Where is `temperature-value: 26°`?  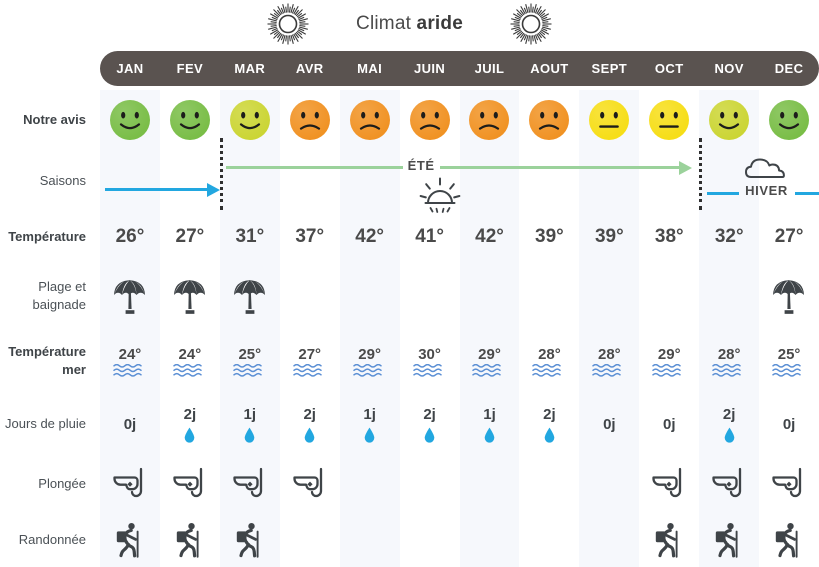
temperature-value: 26° is located at coordinates (130, 236).